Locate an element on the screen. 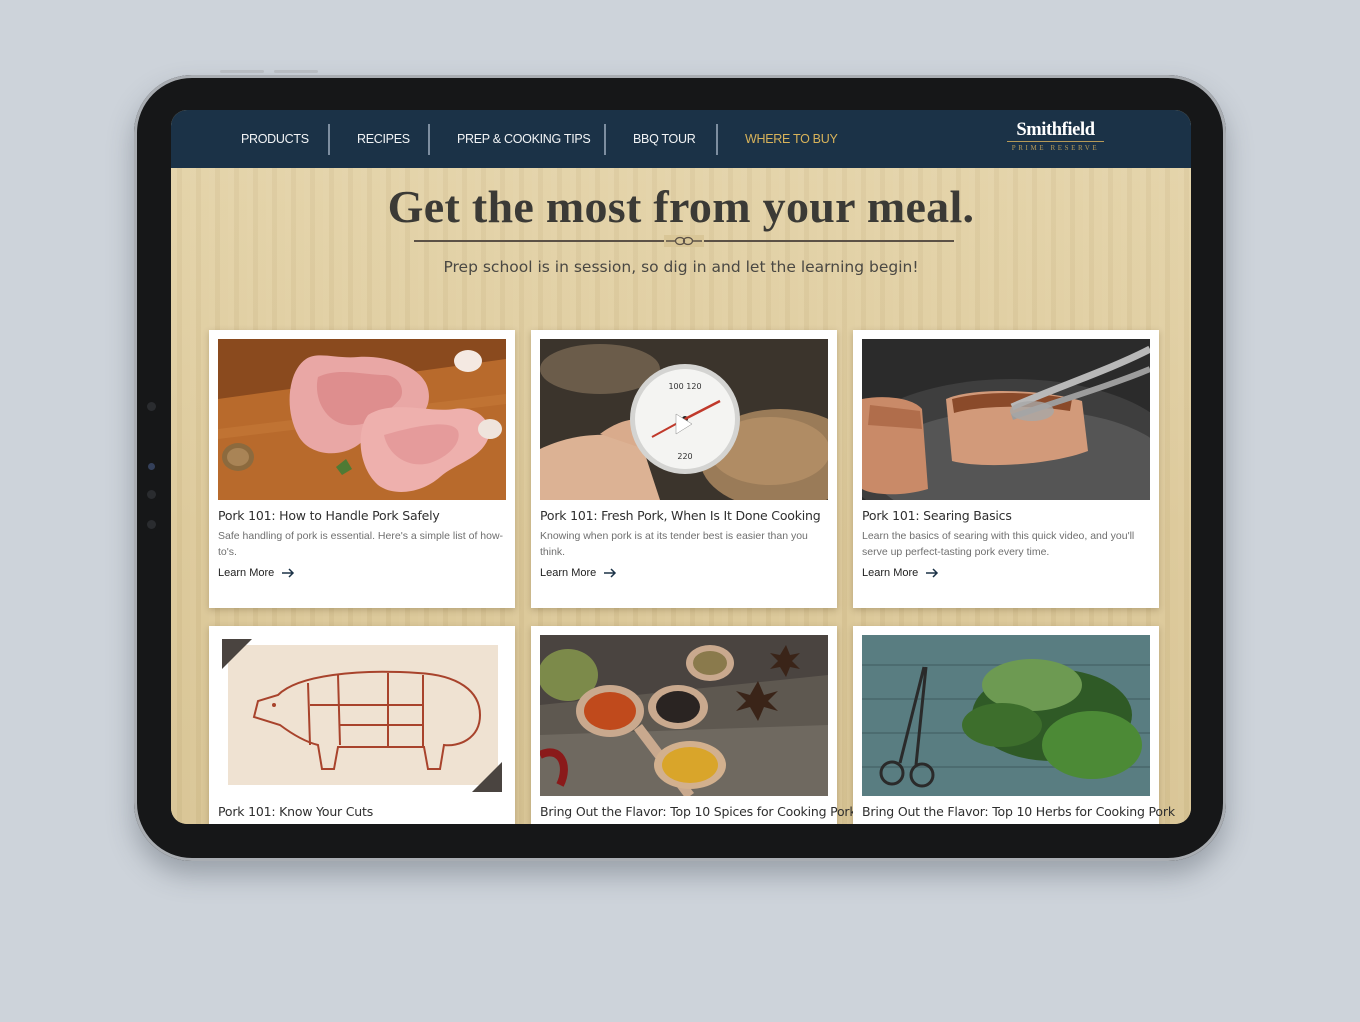  camera-icon is located at coordinates (151, 466).